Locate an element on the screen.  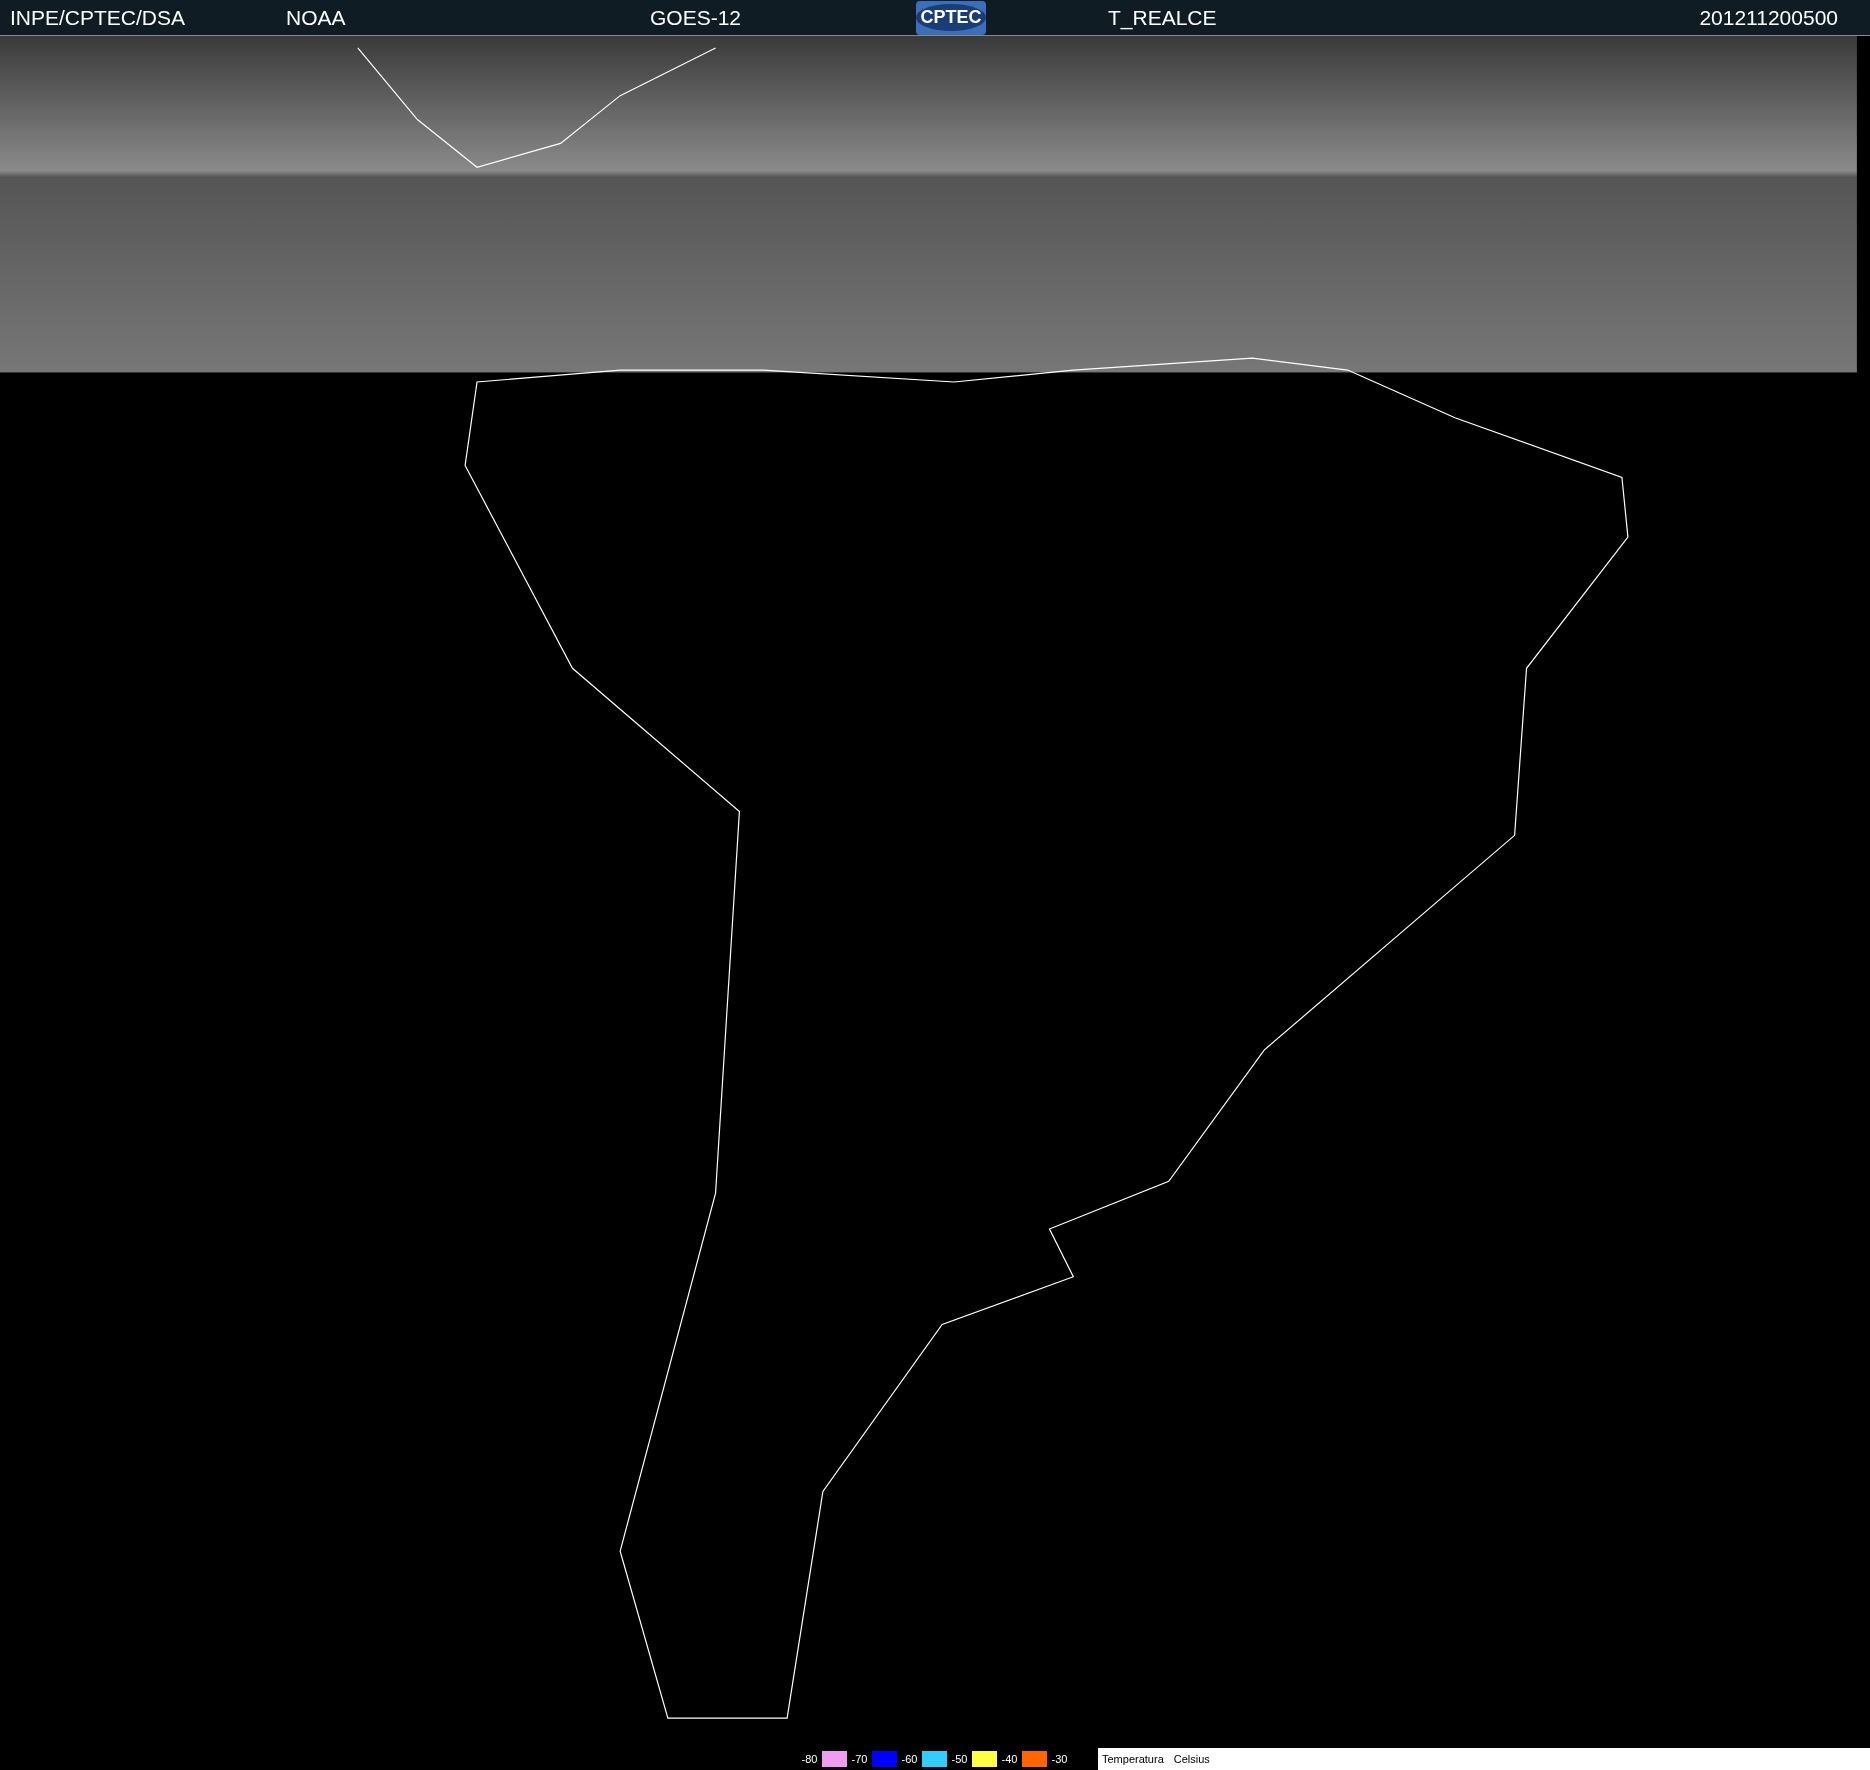
legend-caption: Temperatura is located at coordinates (1133, 1759).